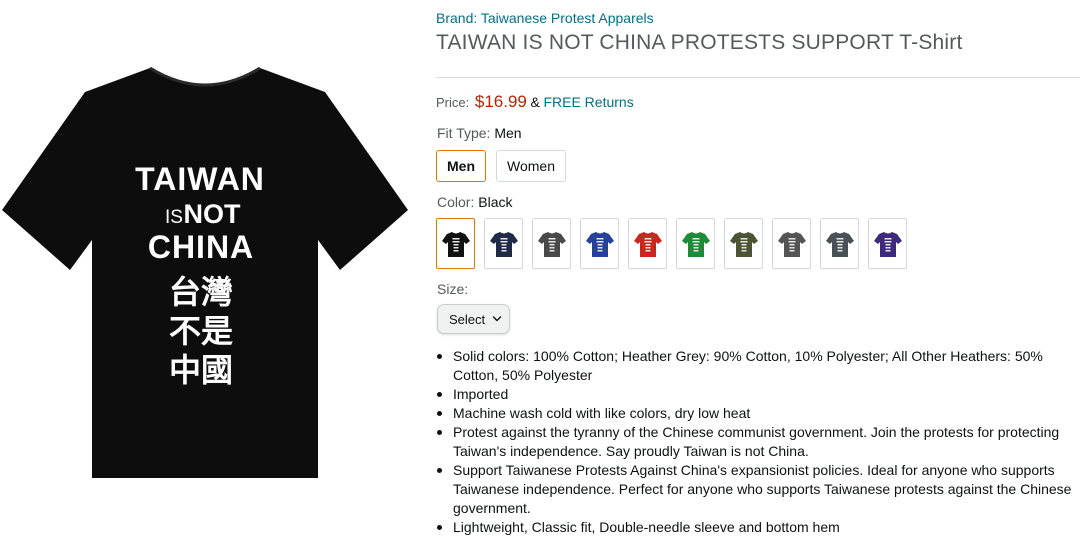 The image size is (1080, 547). Describe the element at coordinates (467, 319) in the screenshot. I see `size-select-value: Select` at that location.